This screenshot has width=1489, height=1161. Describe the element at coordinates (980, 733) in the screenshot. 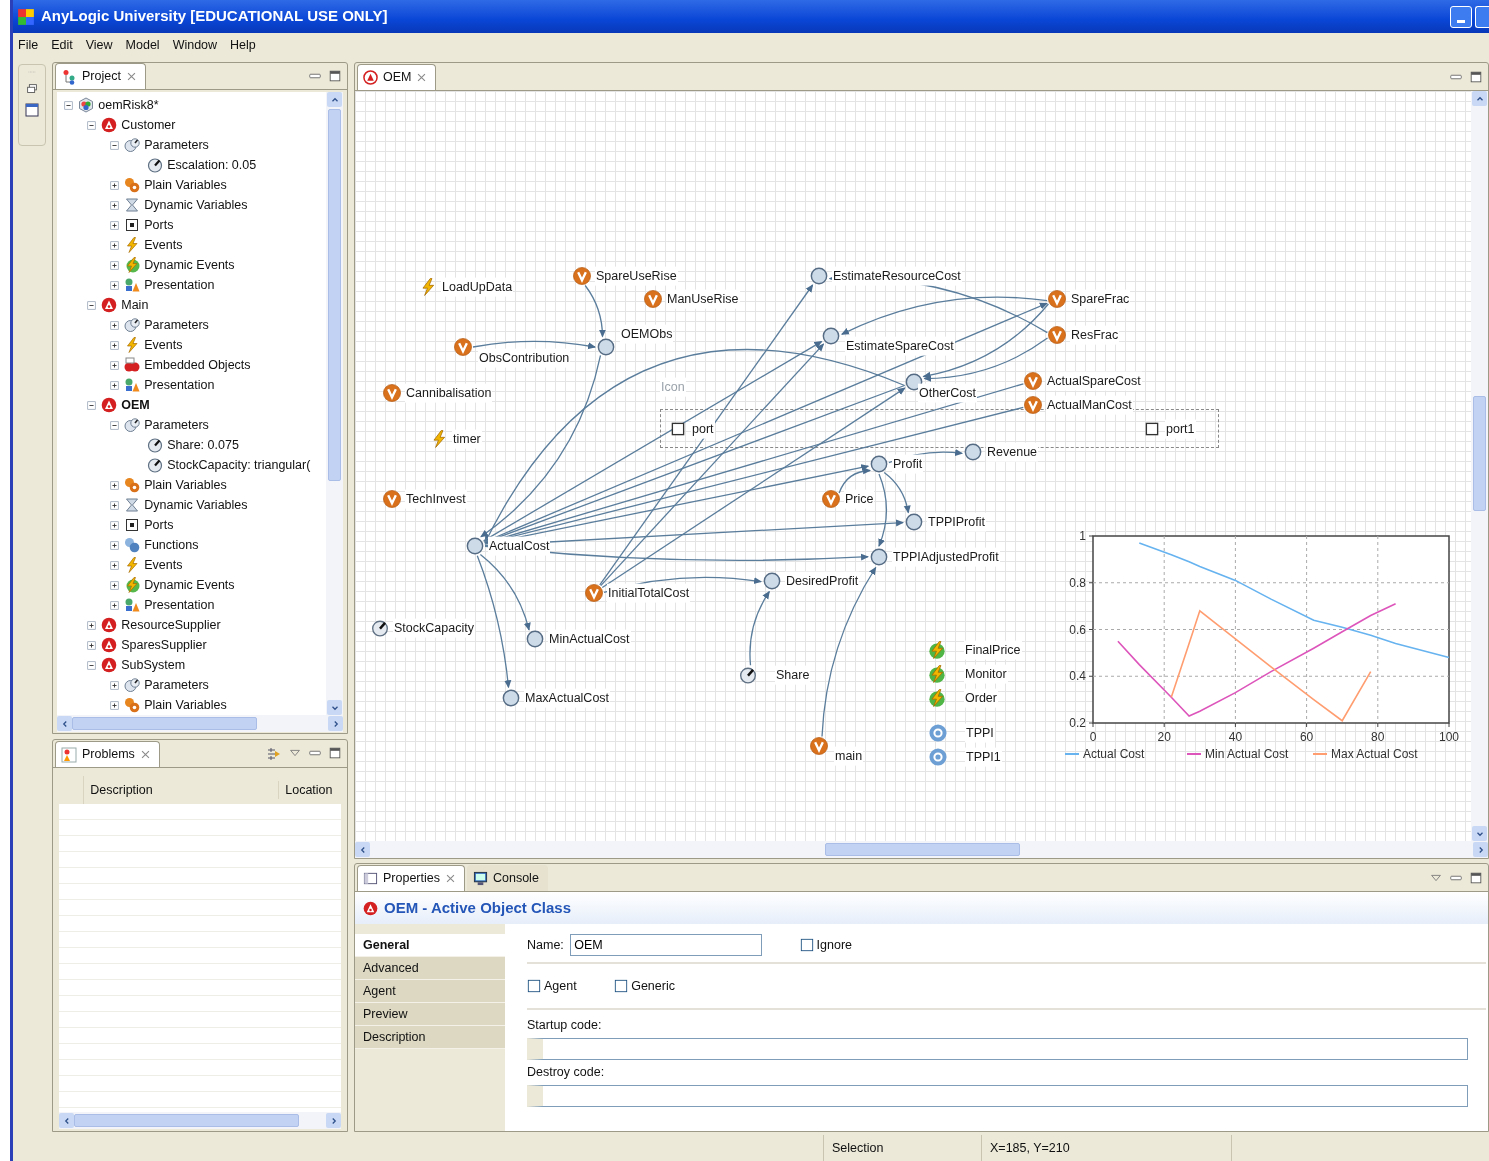

I see `node-label: TPPI` at that location.